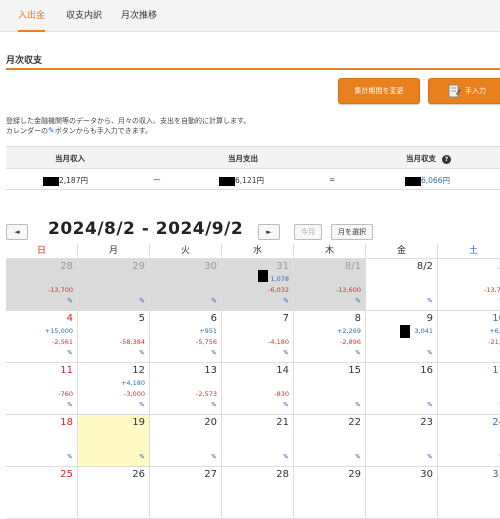 The height and width of the screenshot is (519, 500). I want to click on calendar-day-cell: 22 ✎, so click(330, 441).